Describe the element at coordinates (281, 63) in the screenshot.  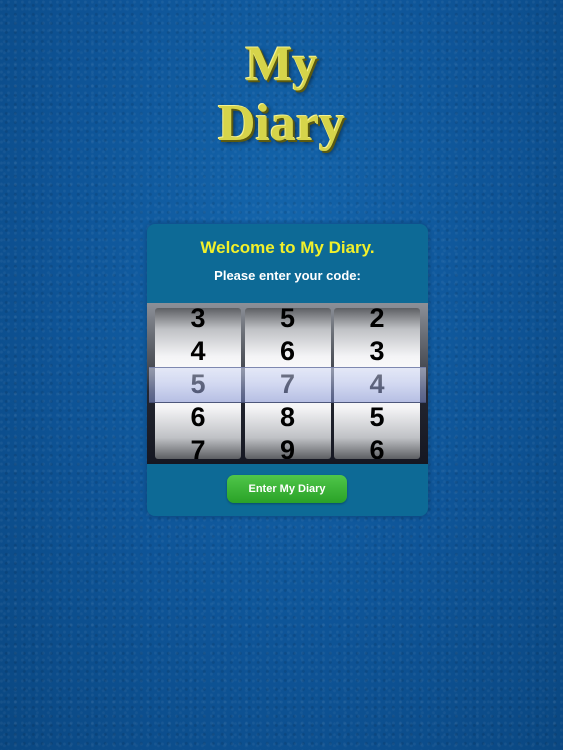
I see `app-title-my: My` at that location.